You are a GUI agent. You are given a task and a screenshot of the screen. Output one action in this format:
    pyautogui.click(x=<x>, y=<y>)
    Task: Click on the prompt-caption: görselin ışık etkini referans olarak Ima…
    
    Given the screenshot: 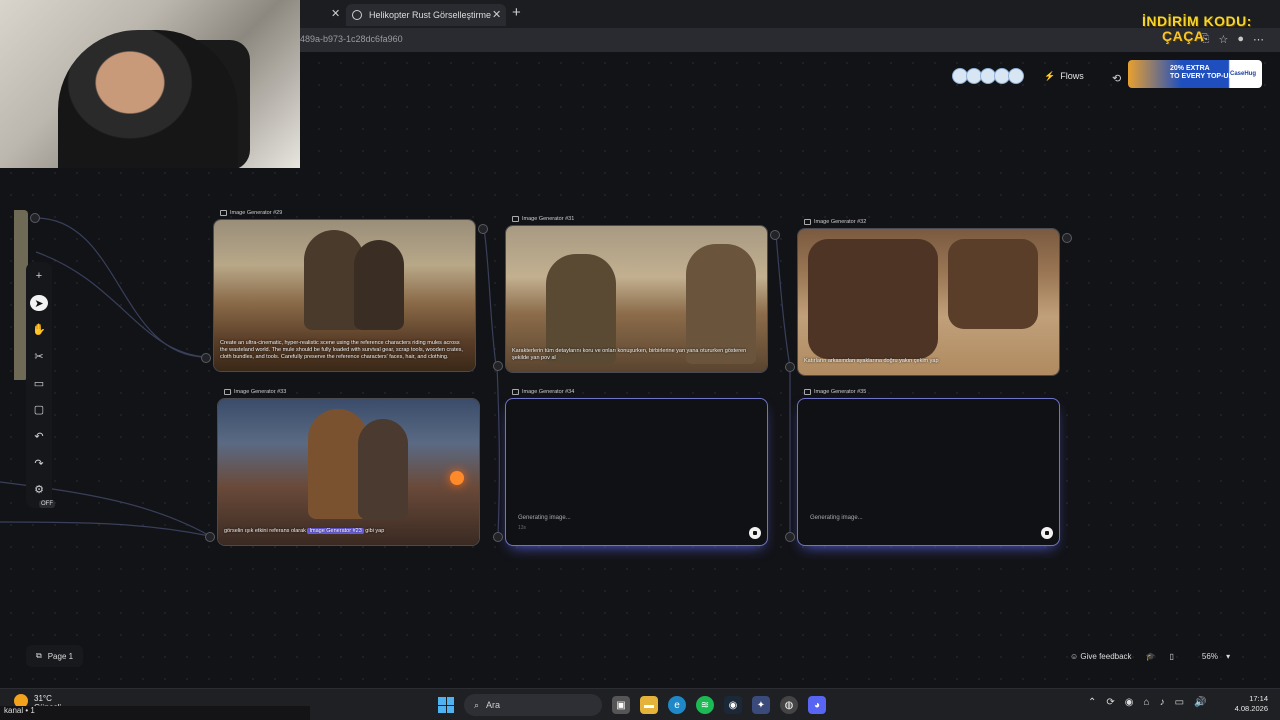 What is the action you would take?
    pyautogui.click(x=347, y=531)
    